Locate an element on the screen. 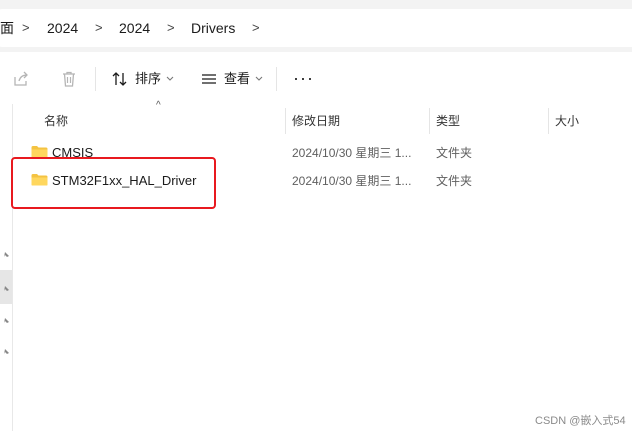 The width and height of the screenshot is (632, 431). navigation-pane-edge is located at coordinates (6, 267).